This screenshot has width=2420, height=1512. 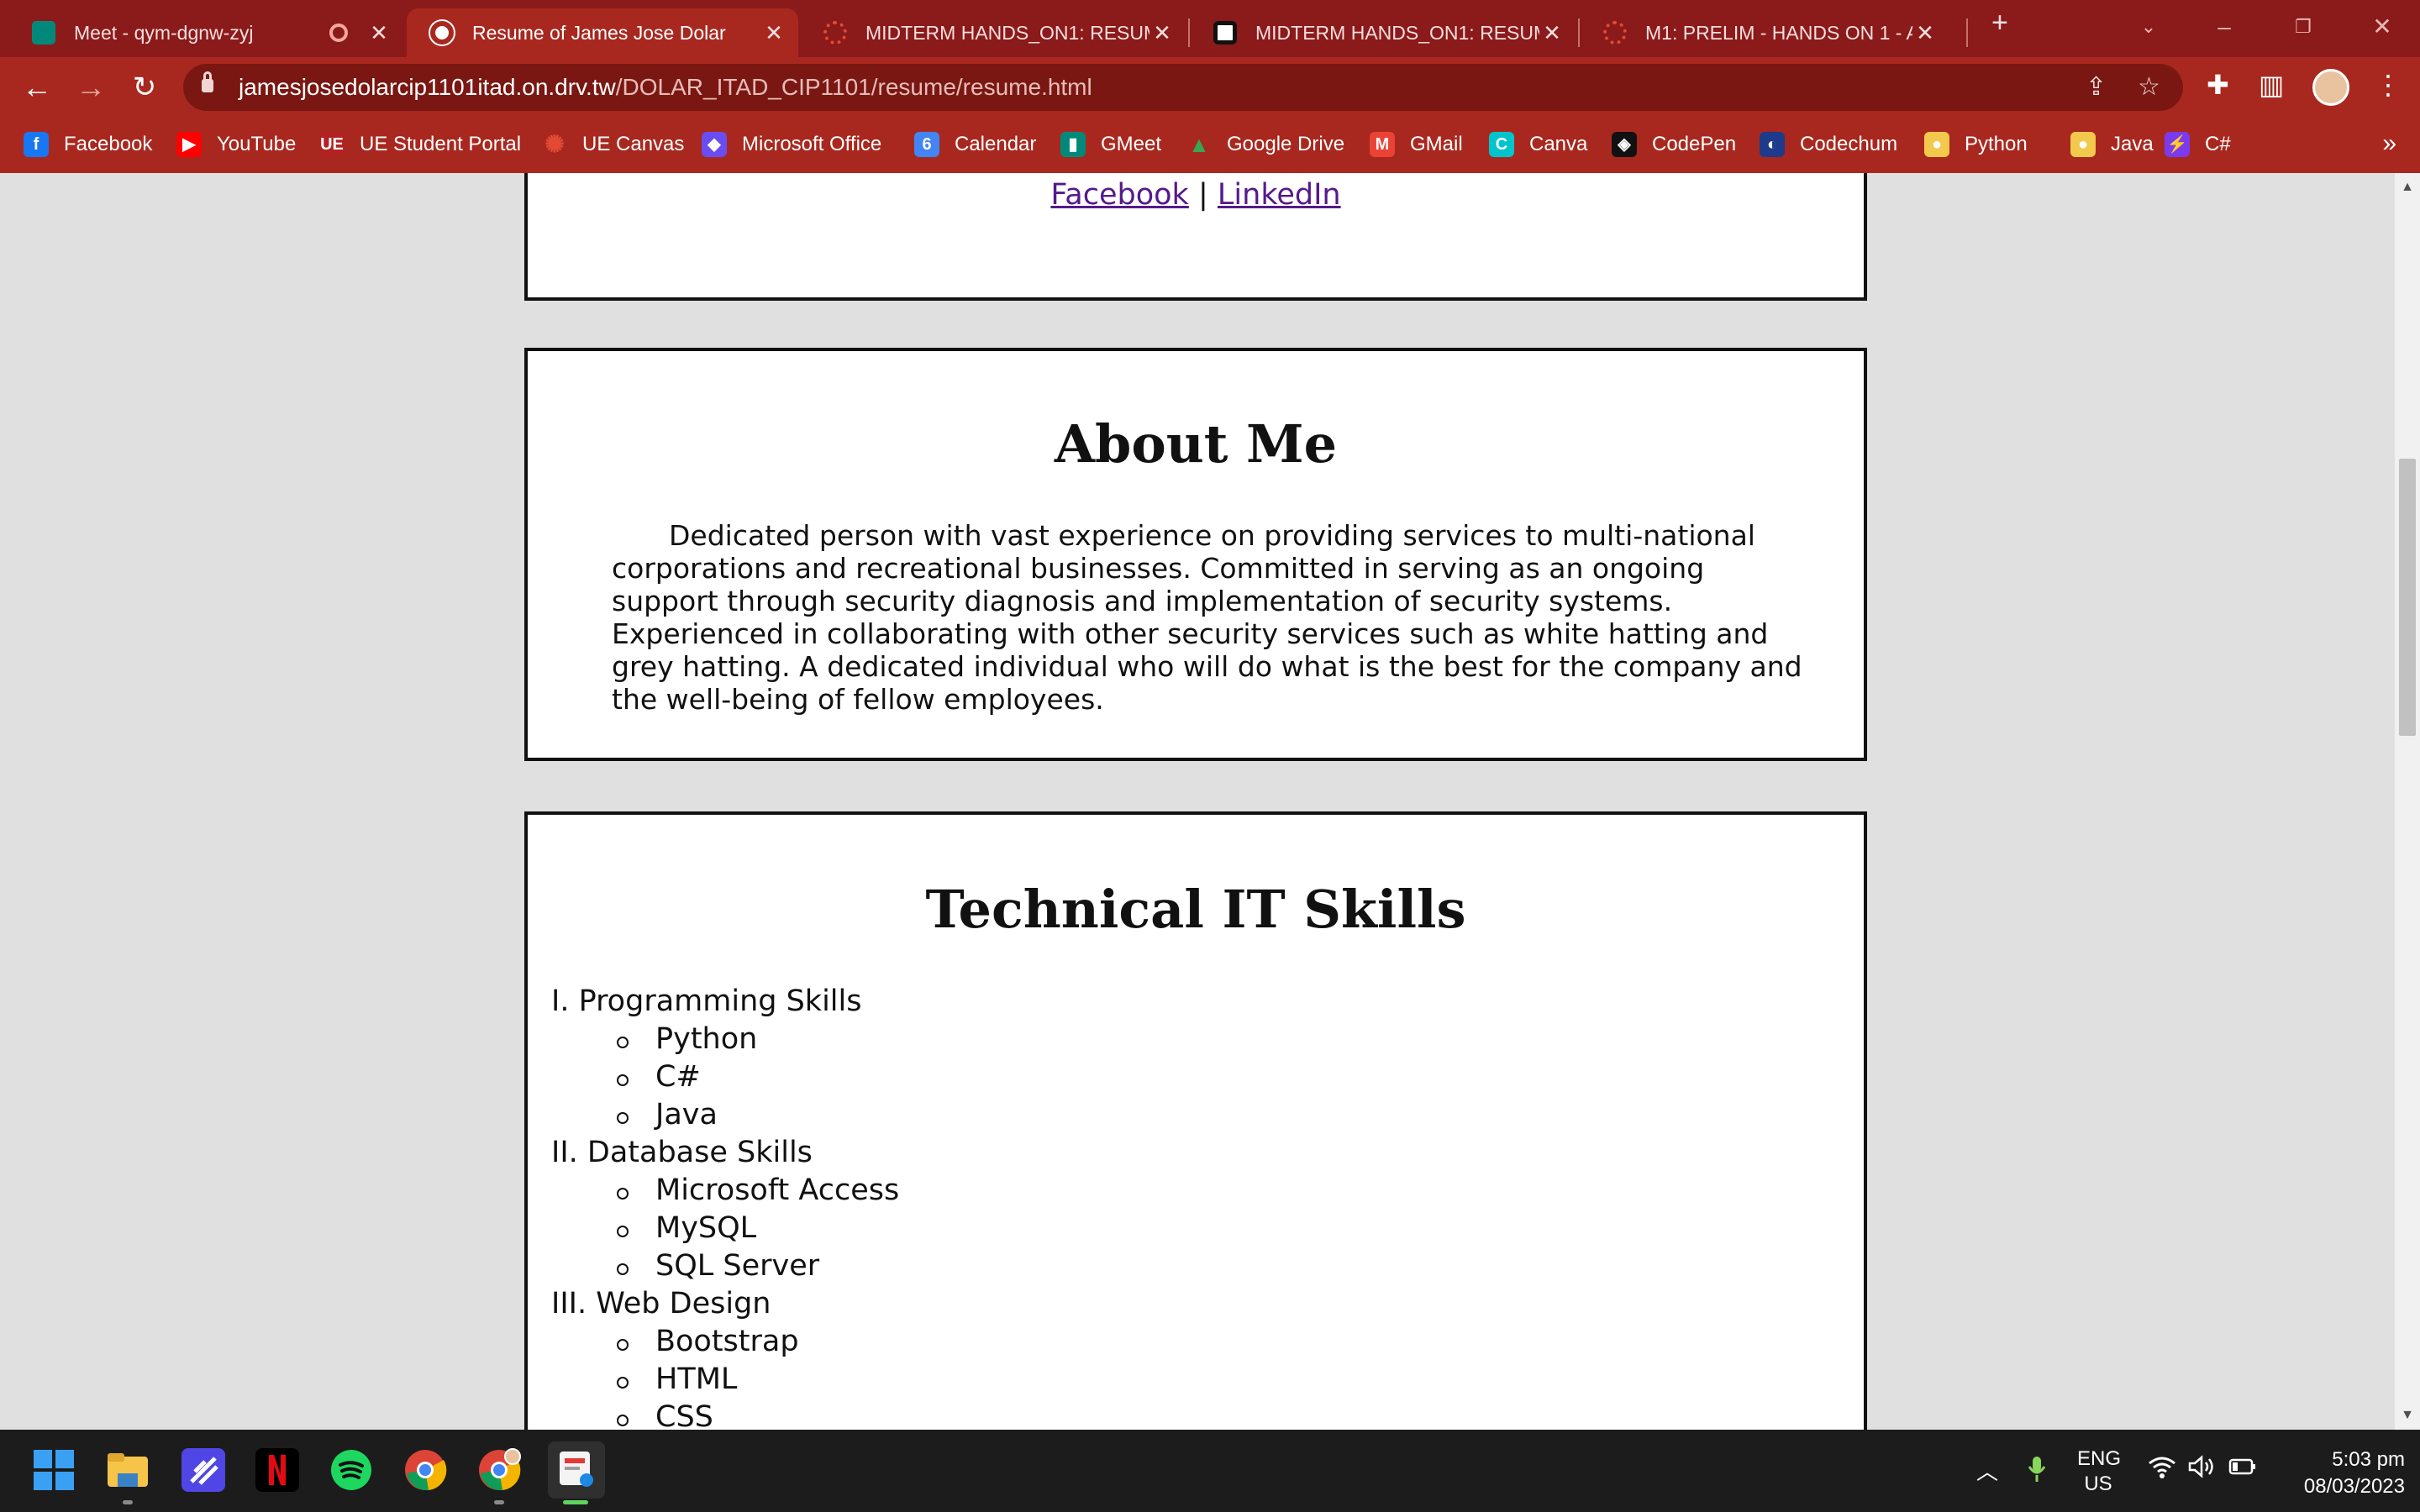 I want to click on bookmark-ue-canvas: ✺ UE Canvas, so click(x=613, y=144).